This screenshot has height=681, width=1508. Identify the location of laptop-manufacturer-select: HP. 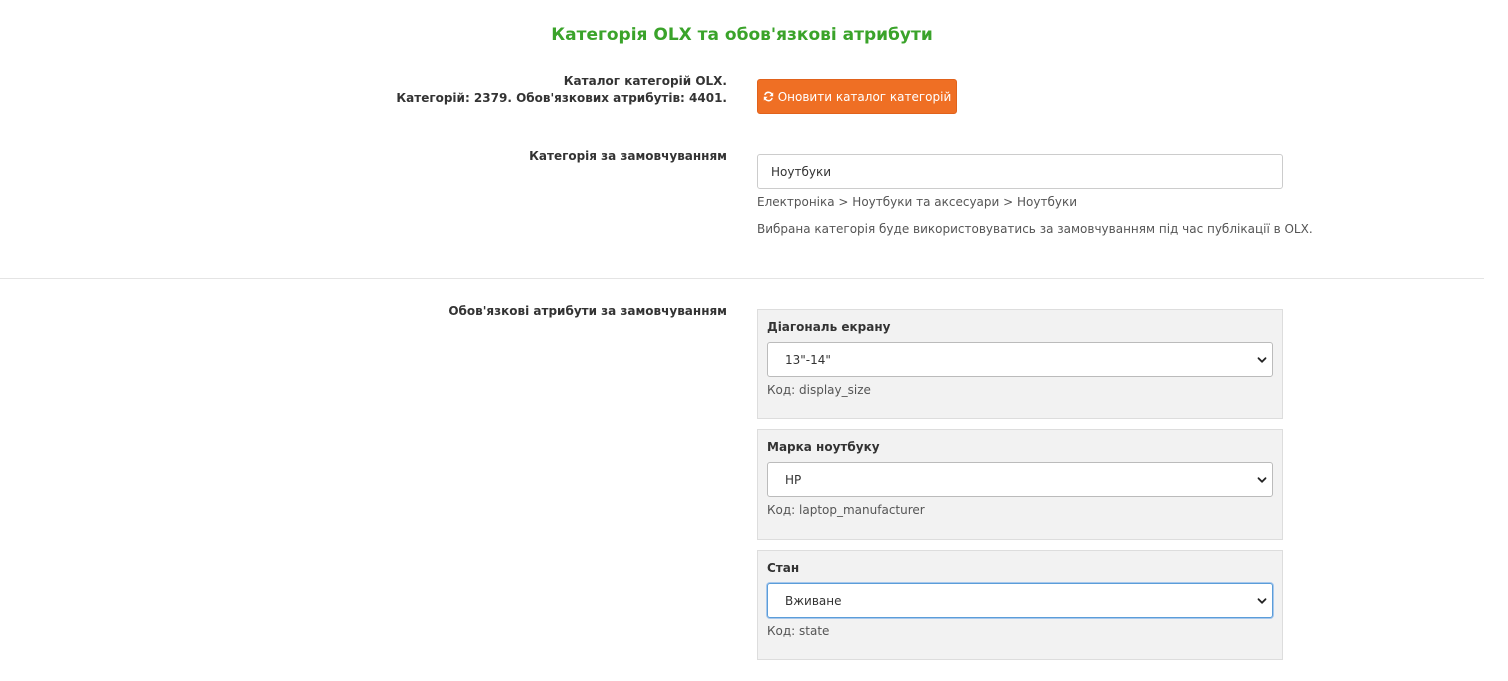
(1020, 479).